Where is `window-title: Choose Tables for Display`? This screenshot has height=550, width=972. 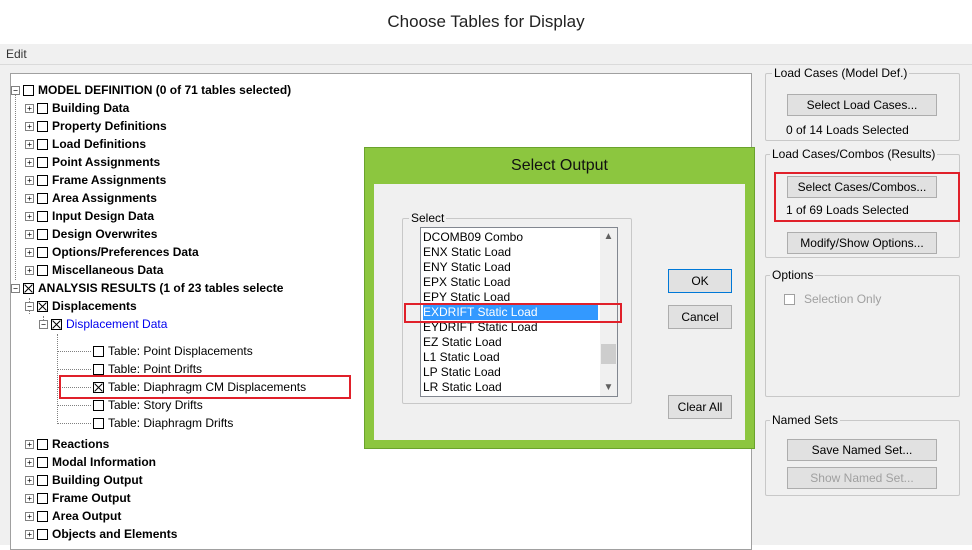 window-title: Choose Tables for Display is located at coordinates (486, 22).